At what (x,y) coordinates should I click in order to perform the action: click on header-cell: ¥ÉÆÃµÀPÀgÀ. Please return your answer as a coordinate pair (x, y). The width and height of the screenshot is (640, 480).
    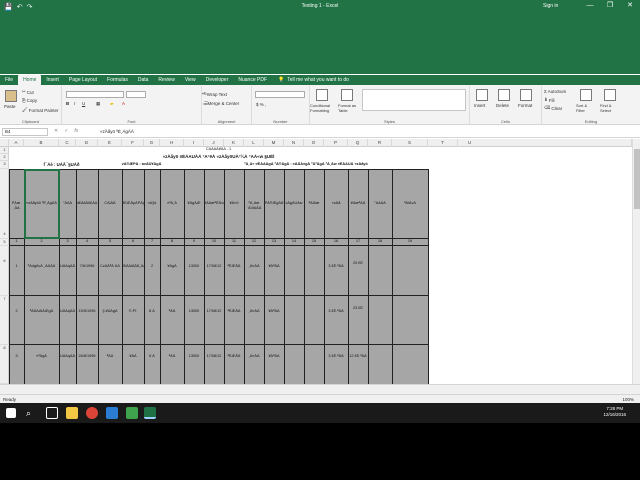
    Looking at the image, I should click on (133, 203).